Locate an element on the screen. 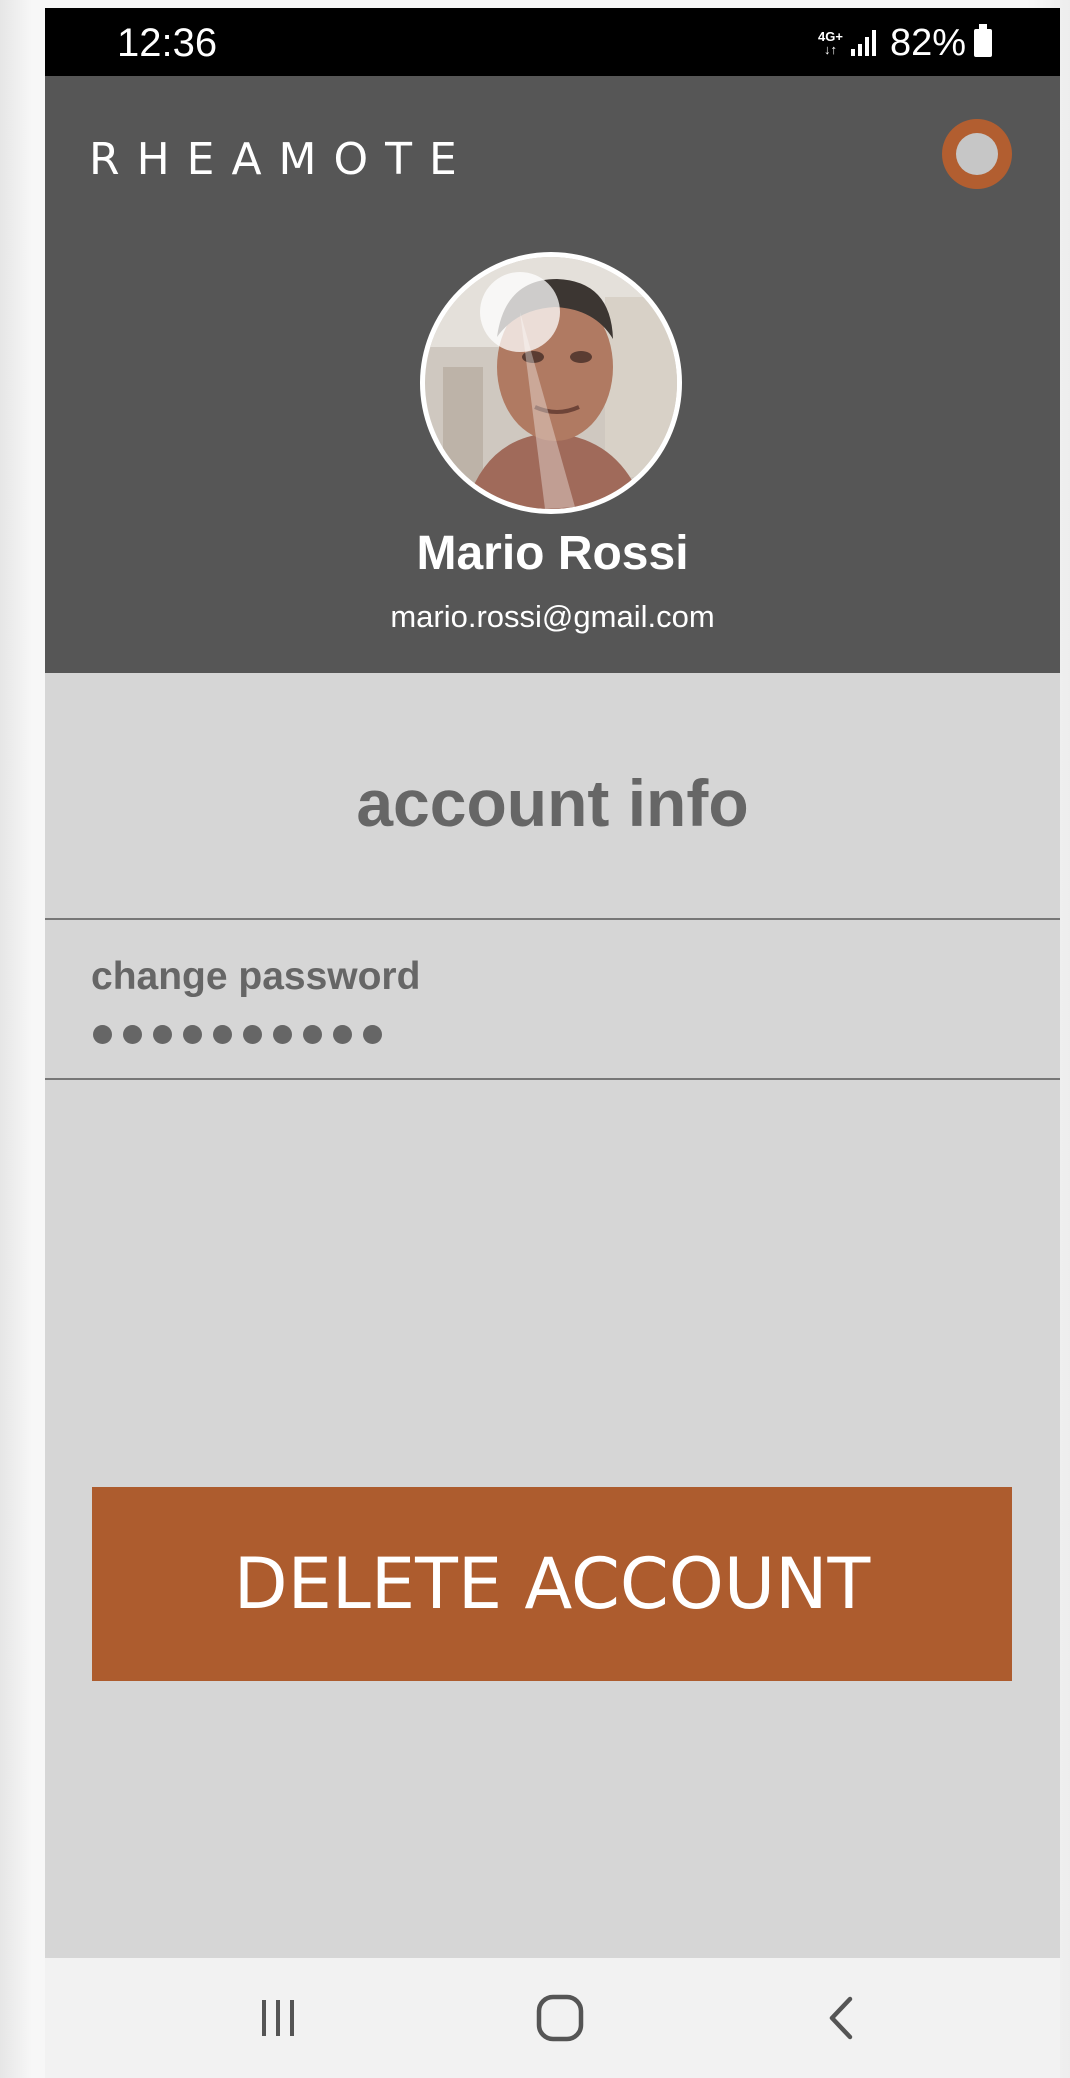  profile-email: mario.rossi@gmail.com is located at coordinates (552, 616).